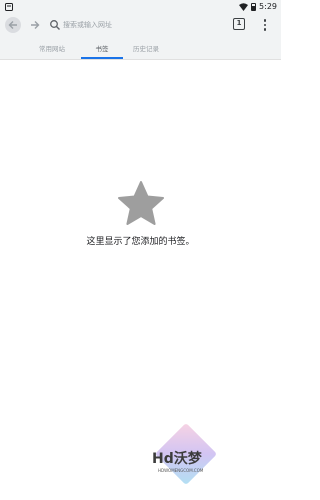 This screenshot has width=320, height=500. Describe the element at coordinates (177, 459) in the screenshot. I see `watermark-text: Hd沃梦` at that location.